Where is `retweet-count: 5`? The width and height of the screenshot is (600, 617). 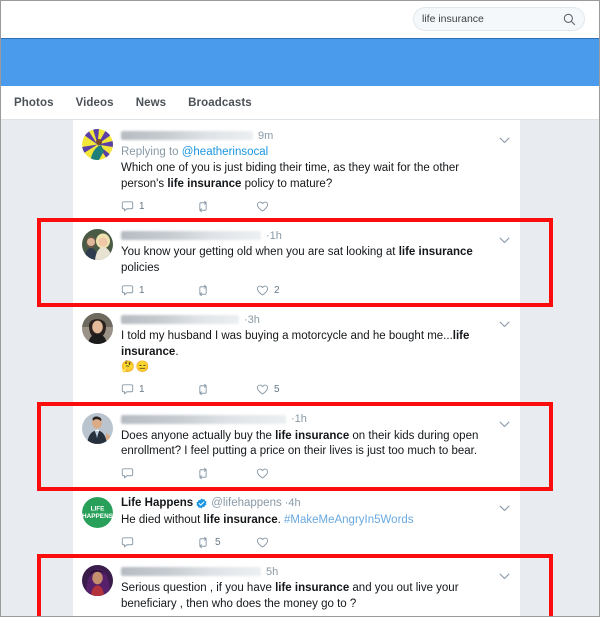
retweet-count: 5 is located at coordinates (218, 542).